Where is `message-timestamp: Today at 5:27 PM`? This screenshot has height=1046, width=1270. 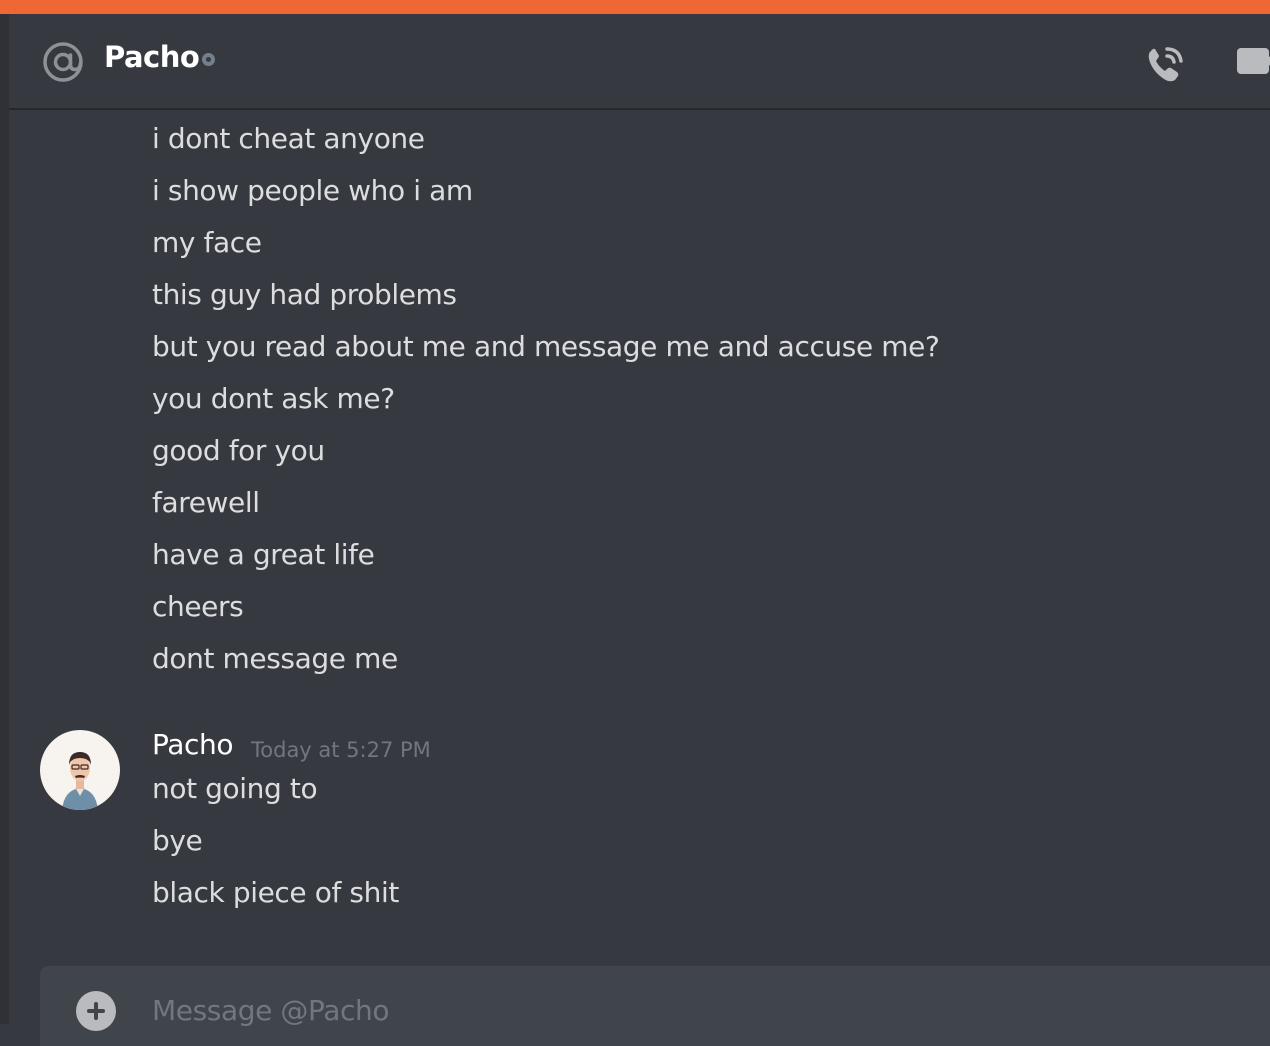
message-timestamp: Today at 5:27 PM is located at coordinates (341, 750).